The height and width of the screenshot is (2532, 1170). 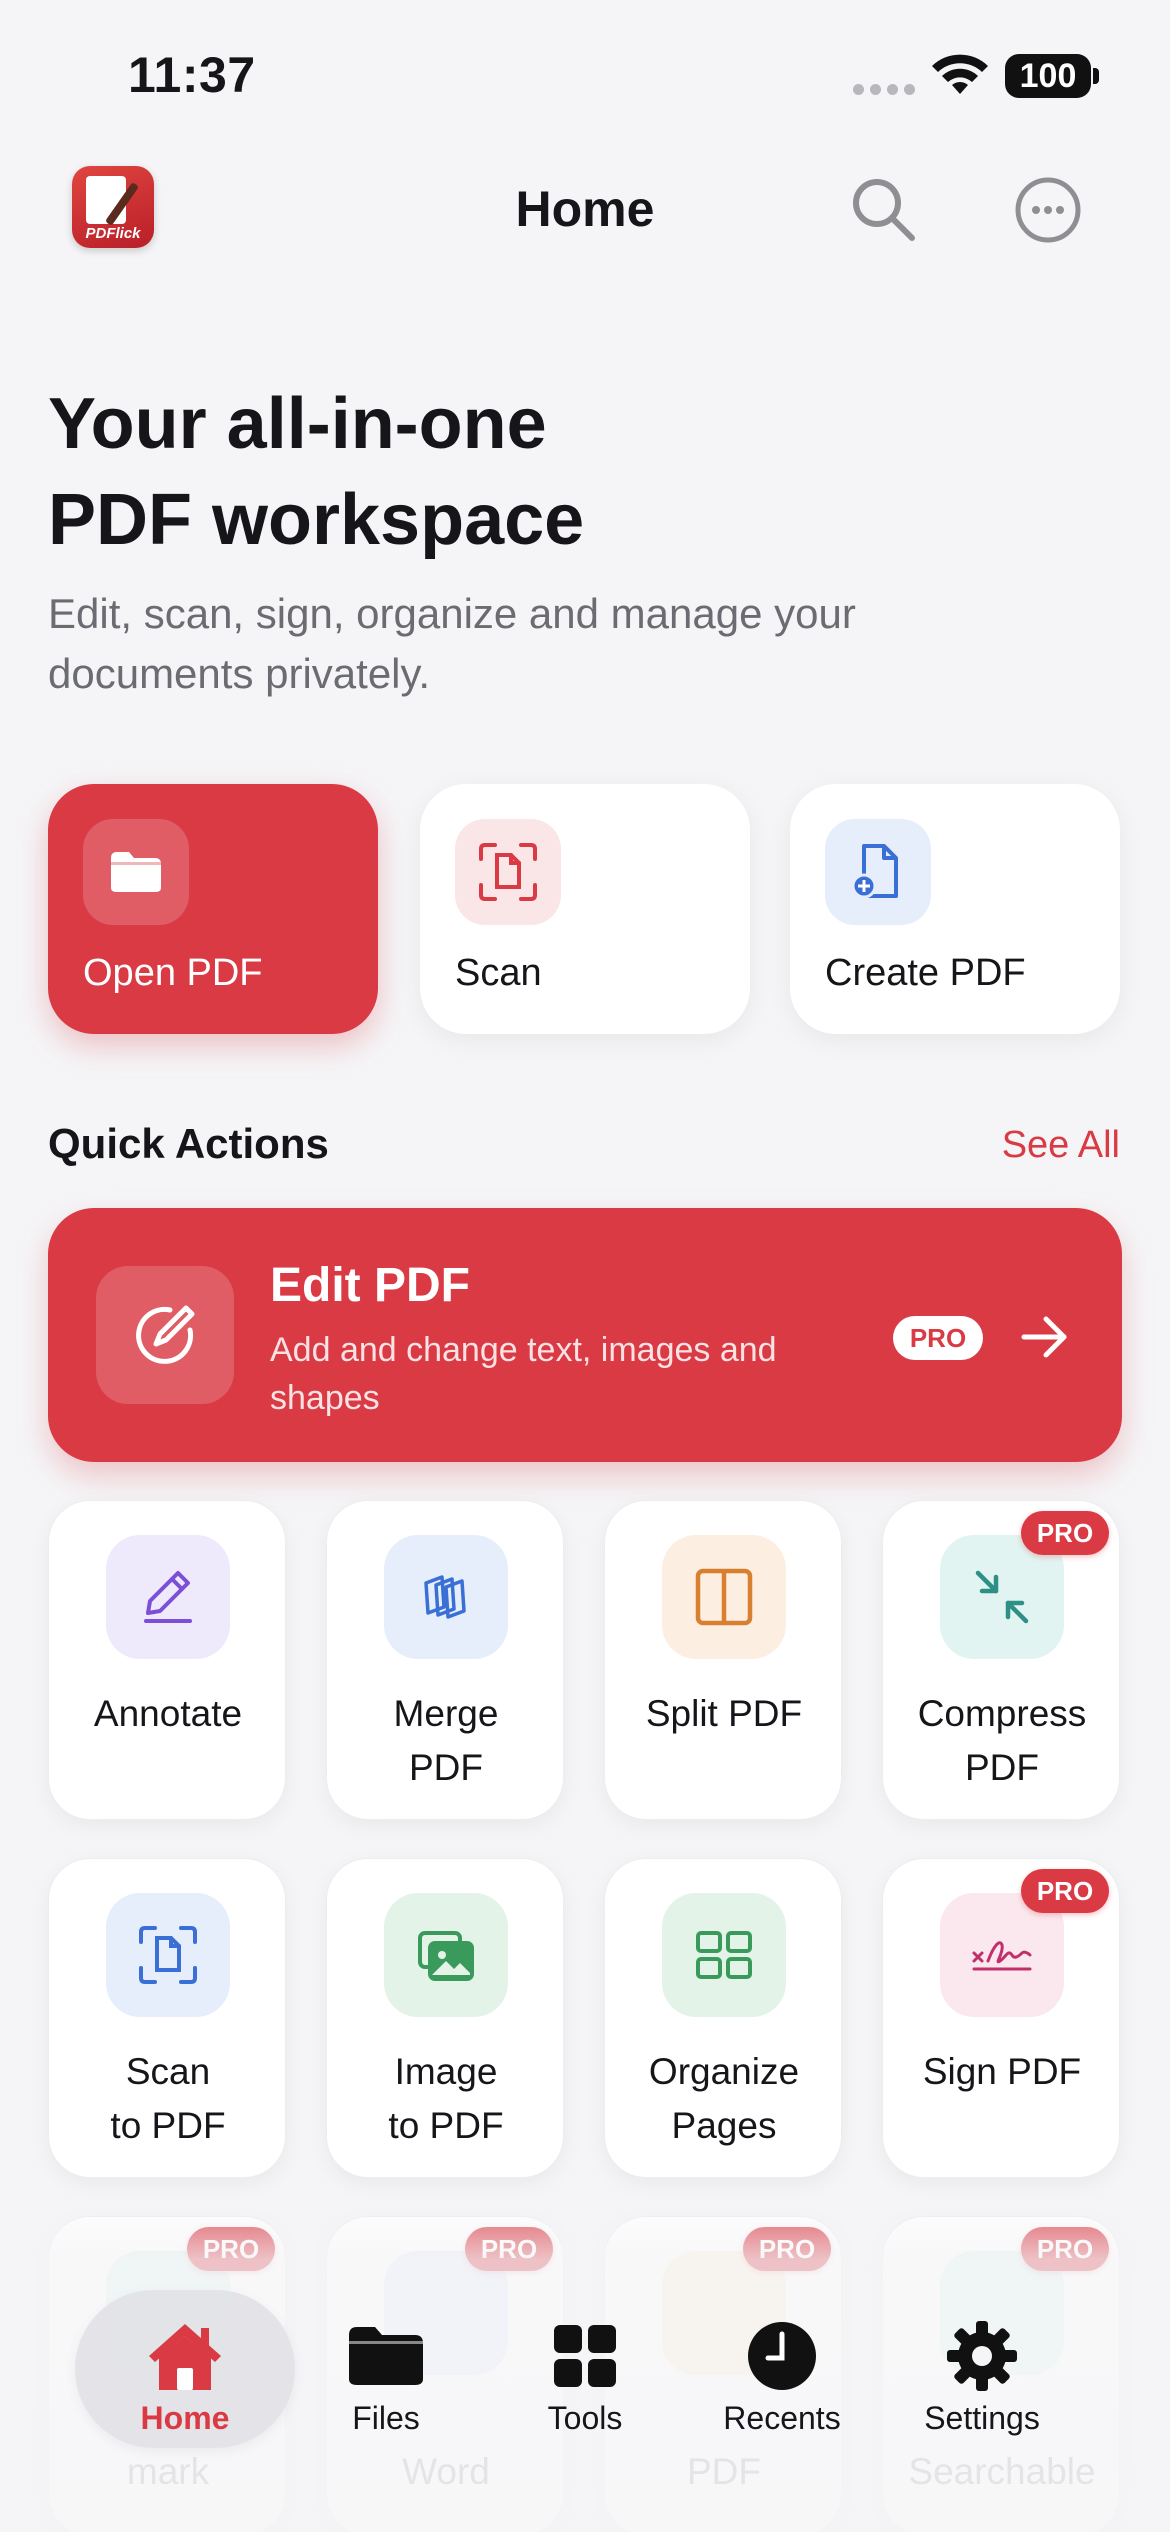 What do you see at coordinates (316, 520) in the screenshot?
I see `hero-title-line-2: PDF workspace` at bounding box center [316, 520].